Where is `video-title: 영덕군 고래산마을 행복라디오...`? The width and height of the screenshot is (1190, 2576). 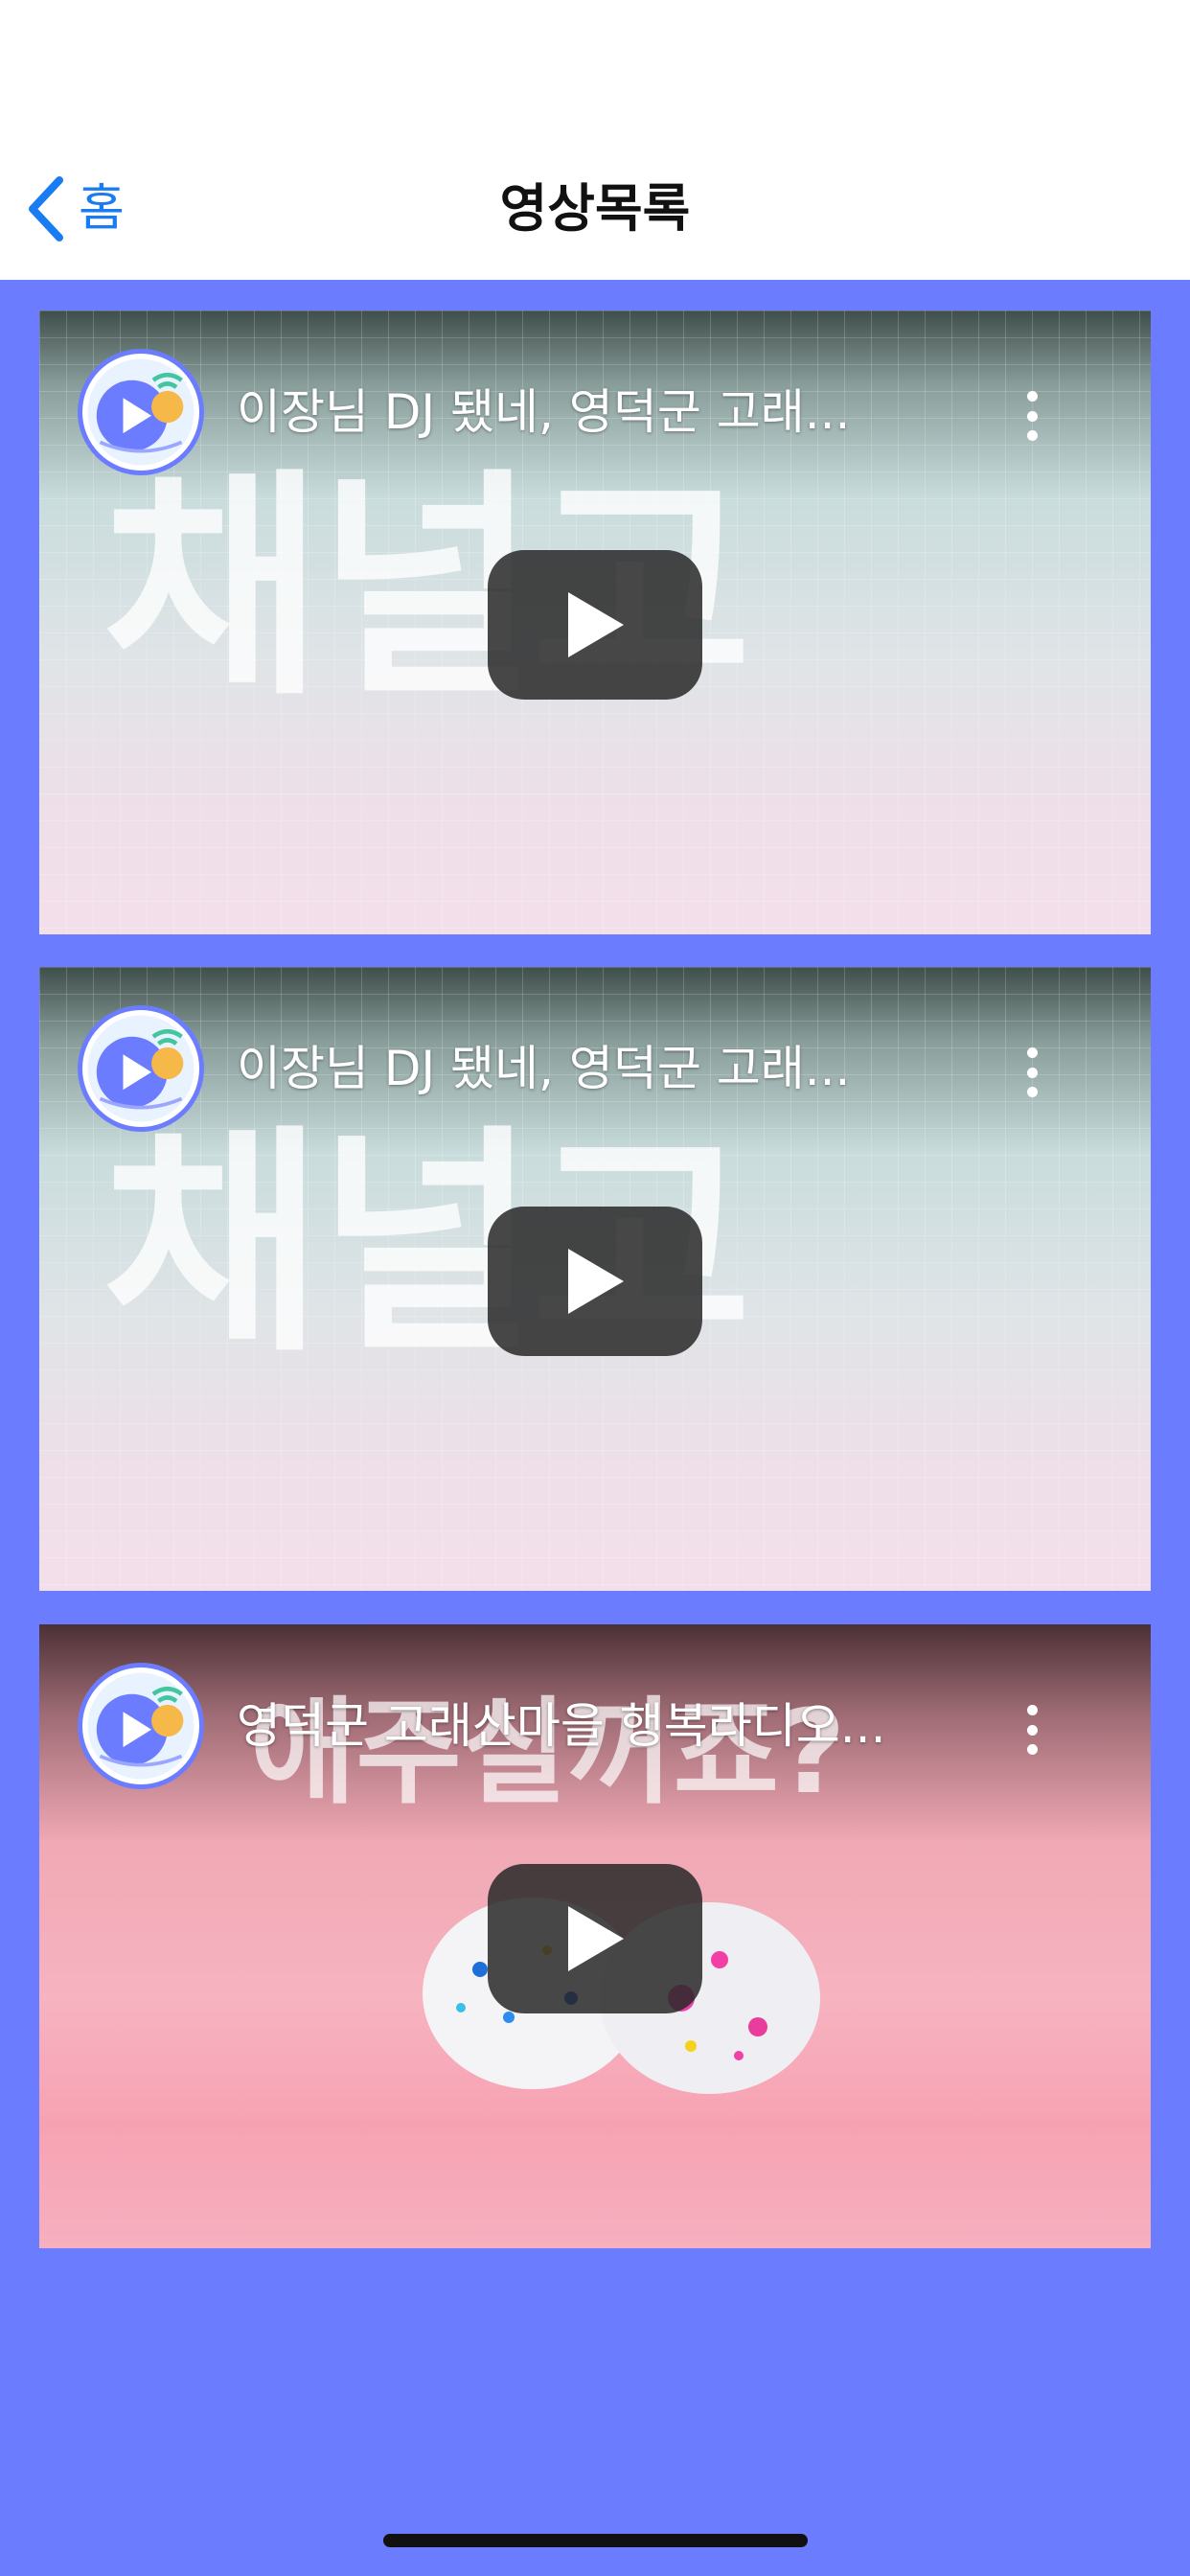
video-title: 영덕군 고래산마을 행복라디오... is located at coordinates (561, 1726).